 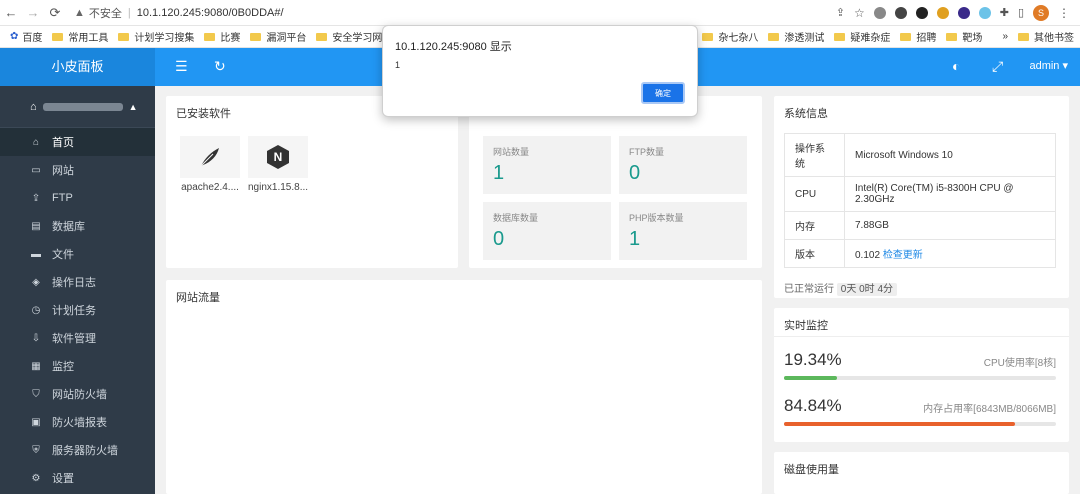 What do you see at coordinates (918, 36) in the screenshot?
I see `bookmark-folder: 招聘` at bounding box center [918, 36].